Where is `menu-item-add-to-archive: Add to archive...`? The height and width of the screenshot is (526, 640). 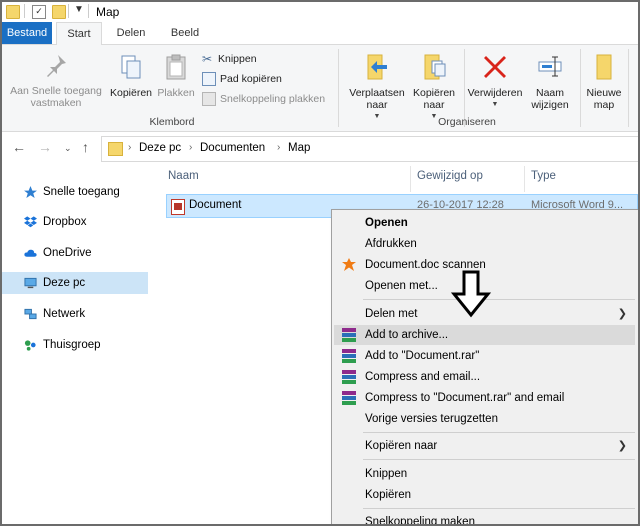 menu-item-add-to-archive: Add to archive... is located at coordinates (484, 335).